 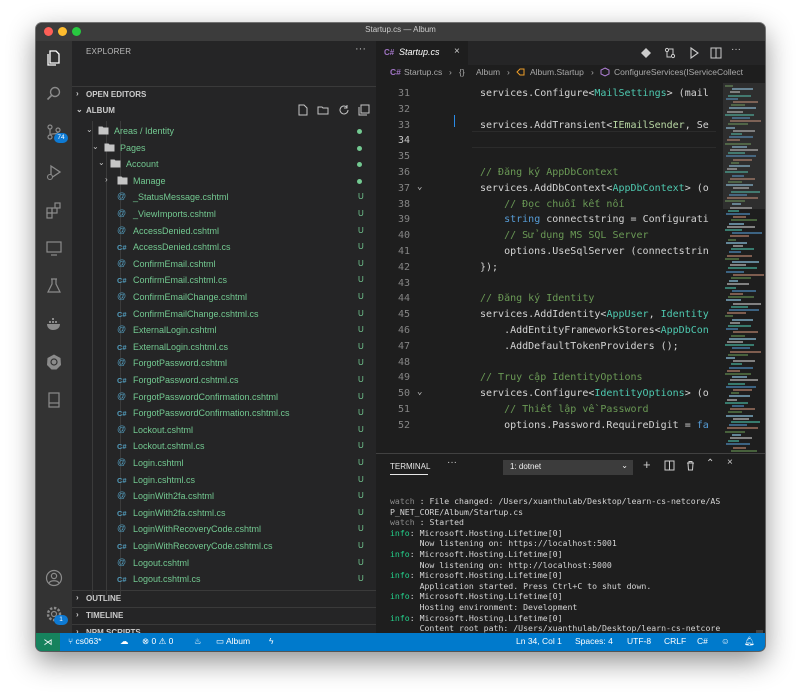 What do you see at coordinates (224, 546) in the screenshot?
I see `tree-item: C# LoginWithRecoveryCode.cshtml.cs U` at bounding box center [224, 546].